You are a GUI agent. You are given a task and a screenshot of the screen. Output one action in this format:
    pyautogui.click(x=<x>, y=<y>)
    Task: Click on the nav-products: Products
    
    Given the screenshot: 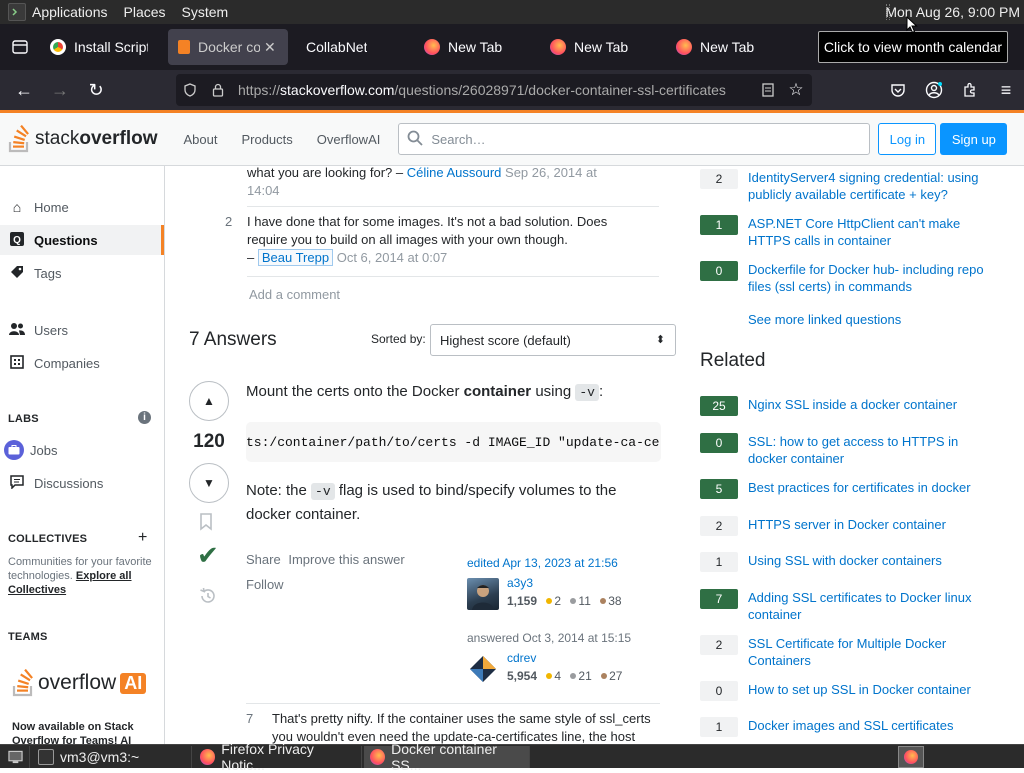 What is the action you would take?
    pyautogui.click(x=266, y=139)
    